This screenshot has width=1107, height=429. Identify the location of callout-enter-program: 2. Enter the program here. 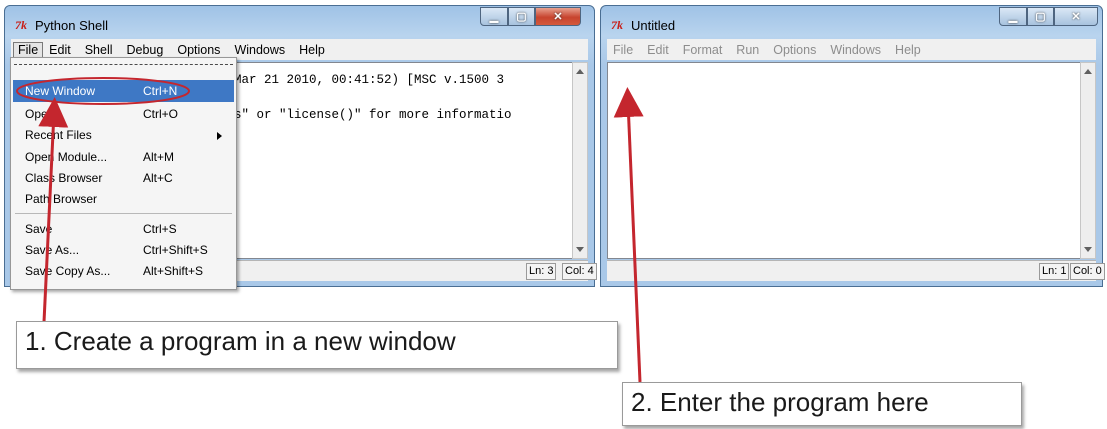
(822, 404).